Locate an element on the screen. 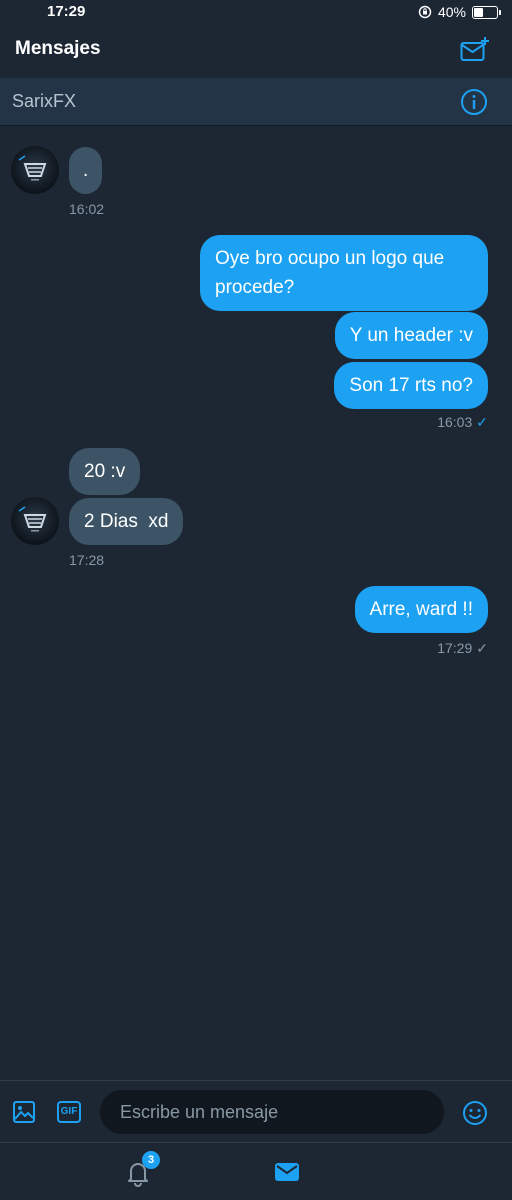  envelope-icon is located at coordinates (287, 1172).